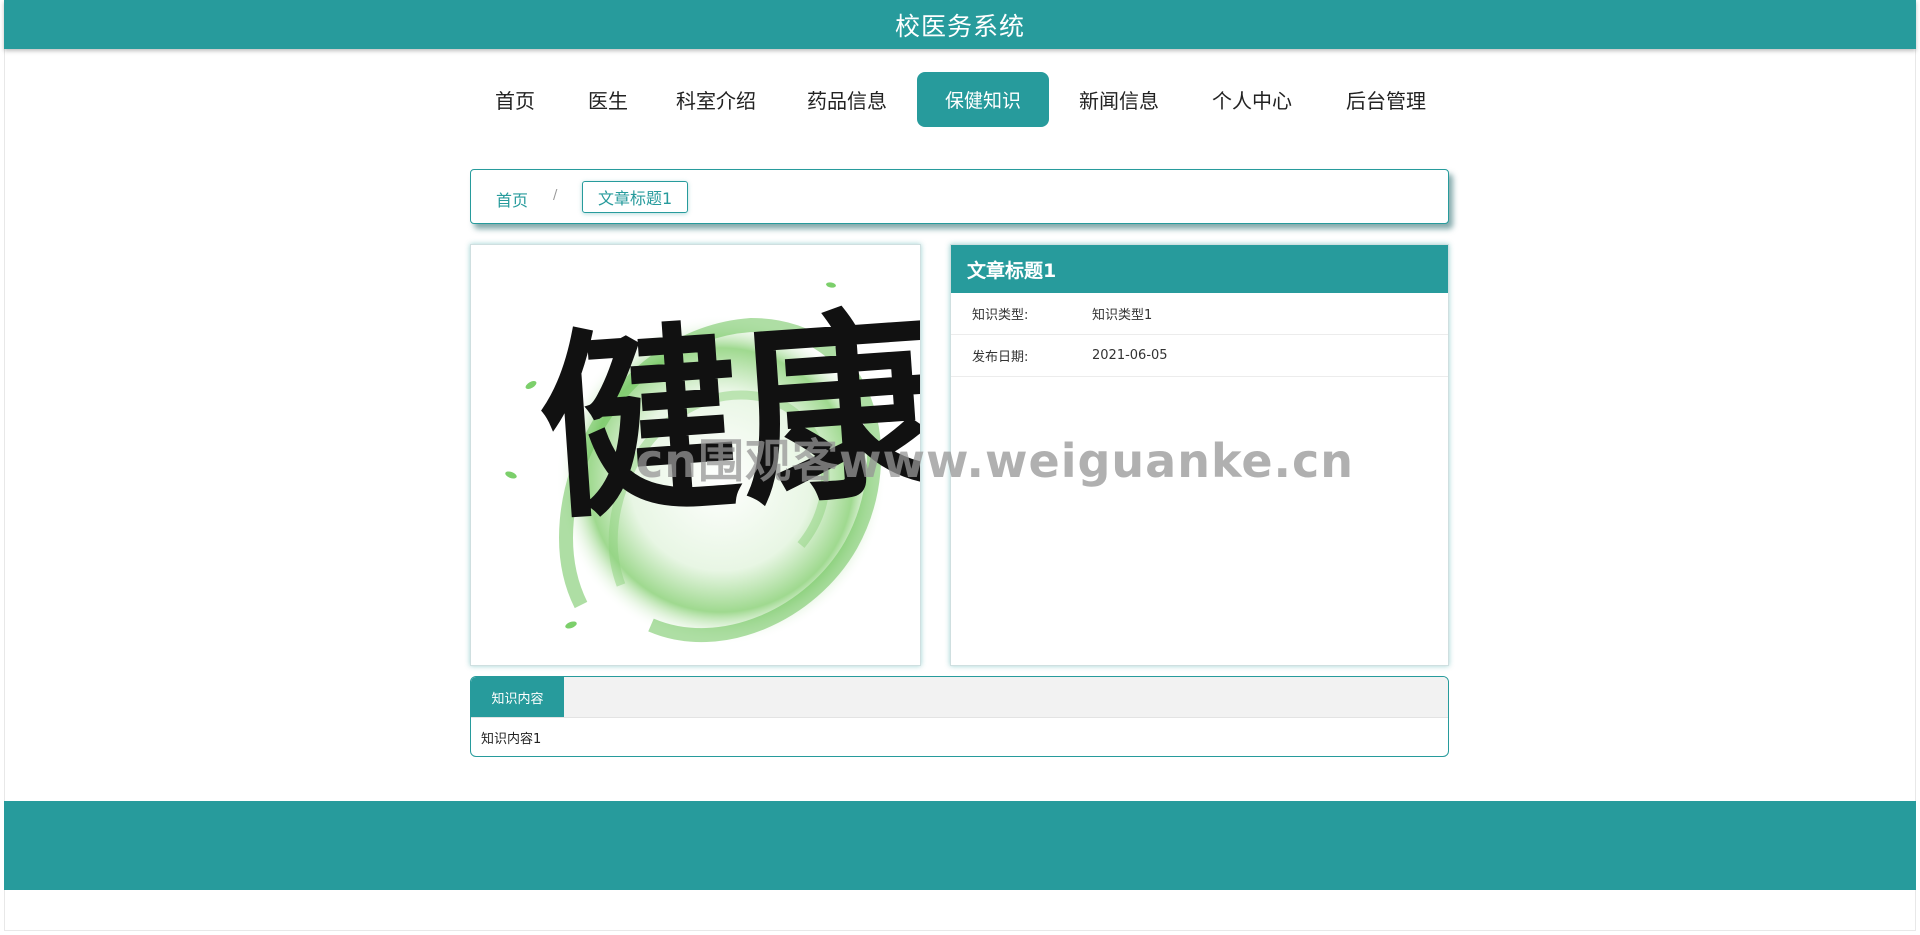 This screenshot has height=935, width=1920. What do you see at coordinates (1122, 315) in the screenshot?
I see `info-value: 知识类型1` at bounding box center [1122, 315].